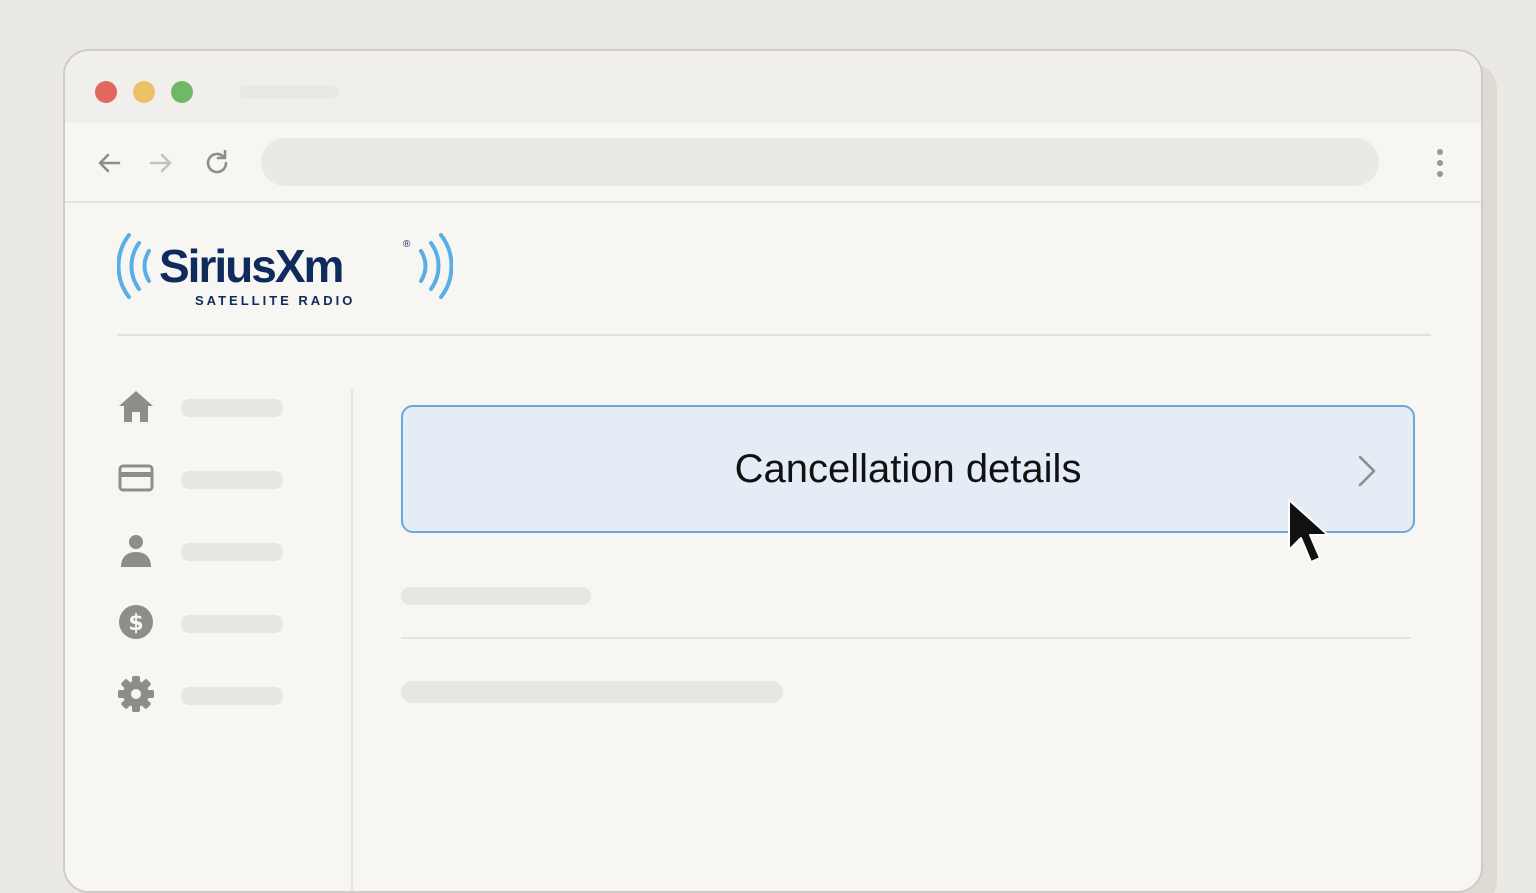  Describe the element at coordinates (275, 300) in the screenshot. I see `logo-tagline: SATELLITE RADIO` at that location.